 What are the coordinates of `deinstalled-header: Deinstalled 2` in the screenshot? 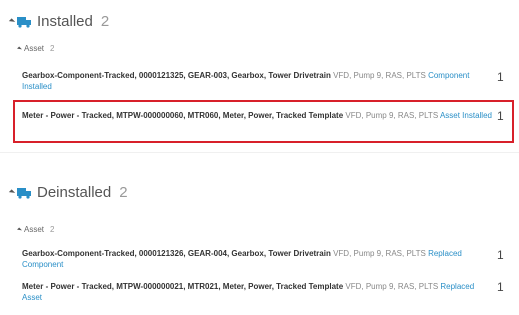 It's located at (68, 192).